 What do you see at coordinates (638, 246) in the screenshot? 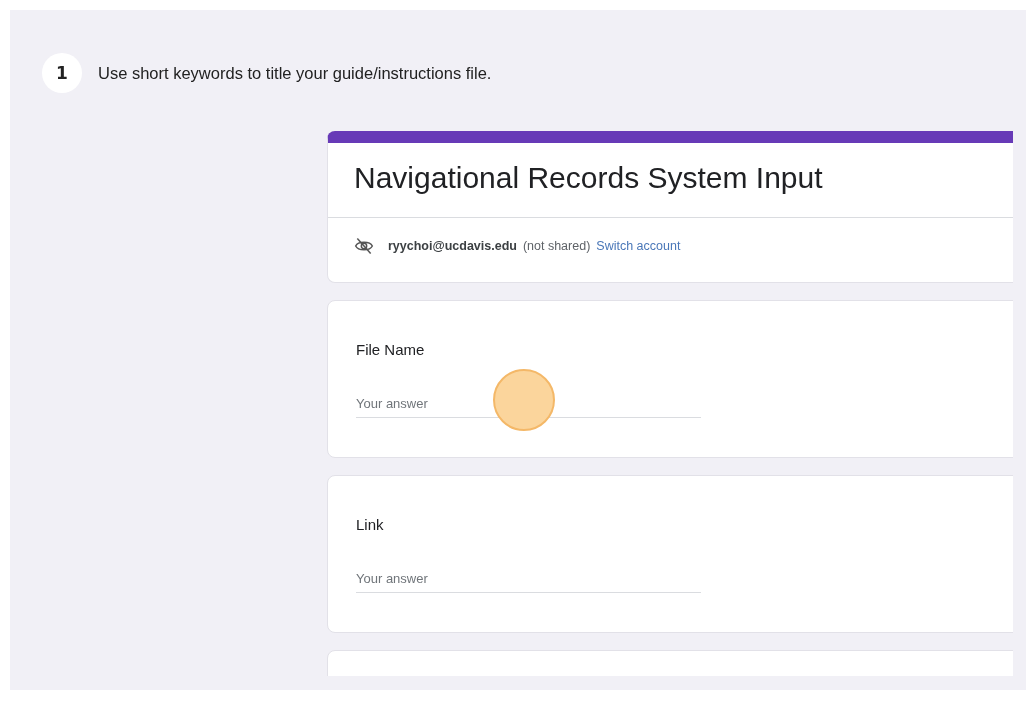
I see `switch-account-link: Switch account` at bounding box center [638, 246].